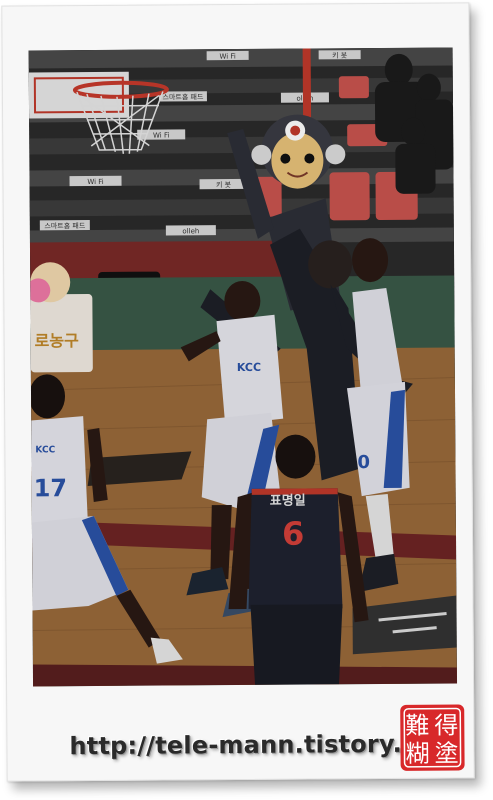 The height and width of the screenshot is (800, 493). I want to click on svg-text: 塗, so click(446, 753).